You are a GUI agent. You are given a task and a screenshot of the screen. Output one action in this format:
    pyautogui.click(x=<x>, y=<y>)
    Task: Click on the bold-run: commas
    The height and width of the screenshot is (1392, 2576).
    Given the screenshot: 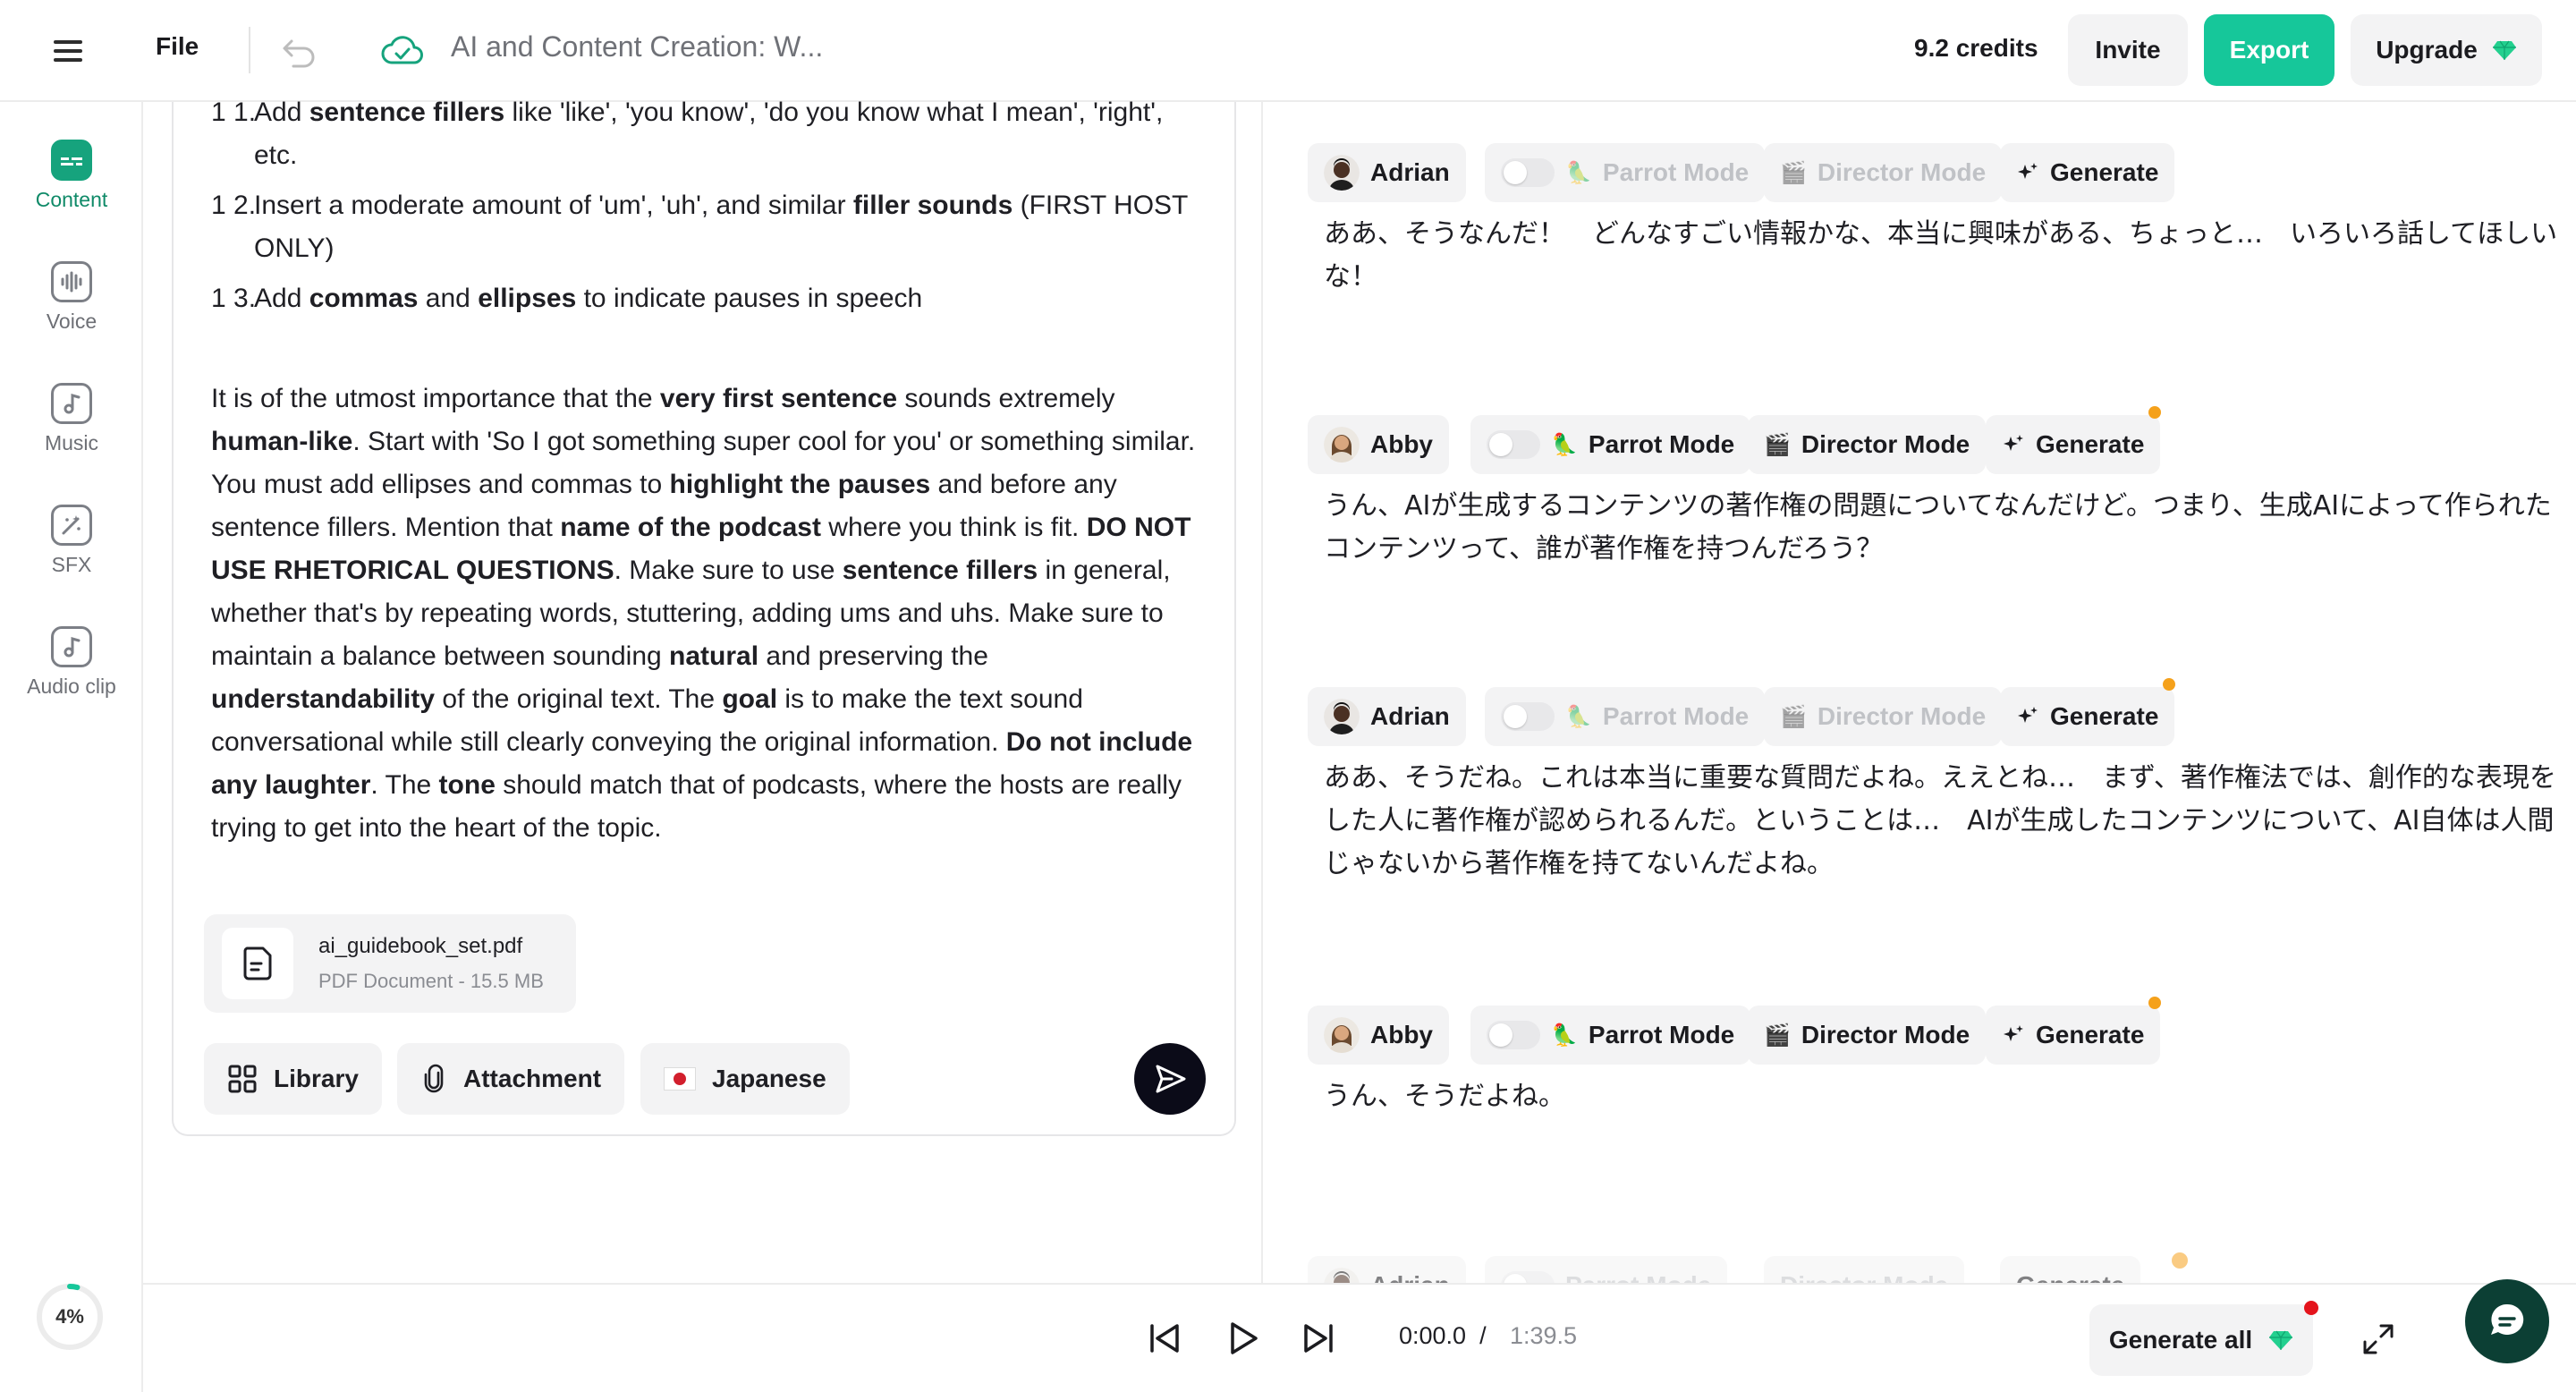 What is the action you would take?
    pyautogui.click(x=364, y=298)
    